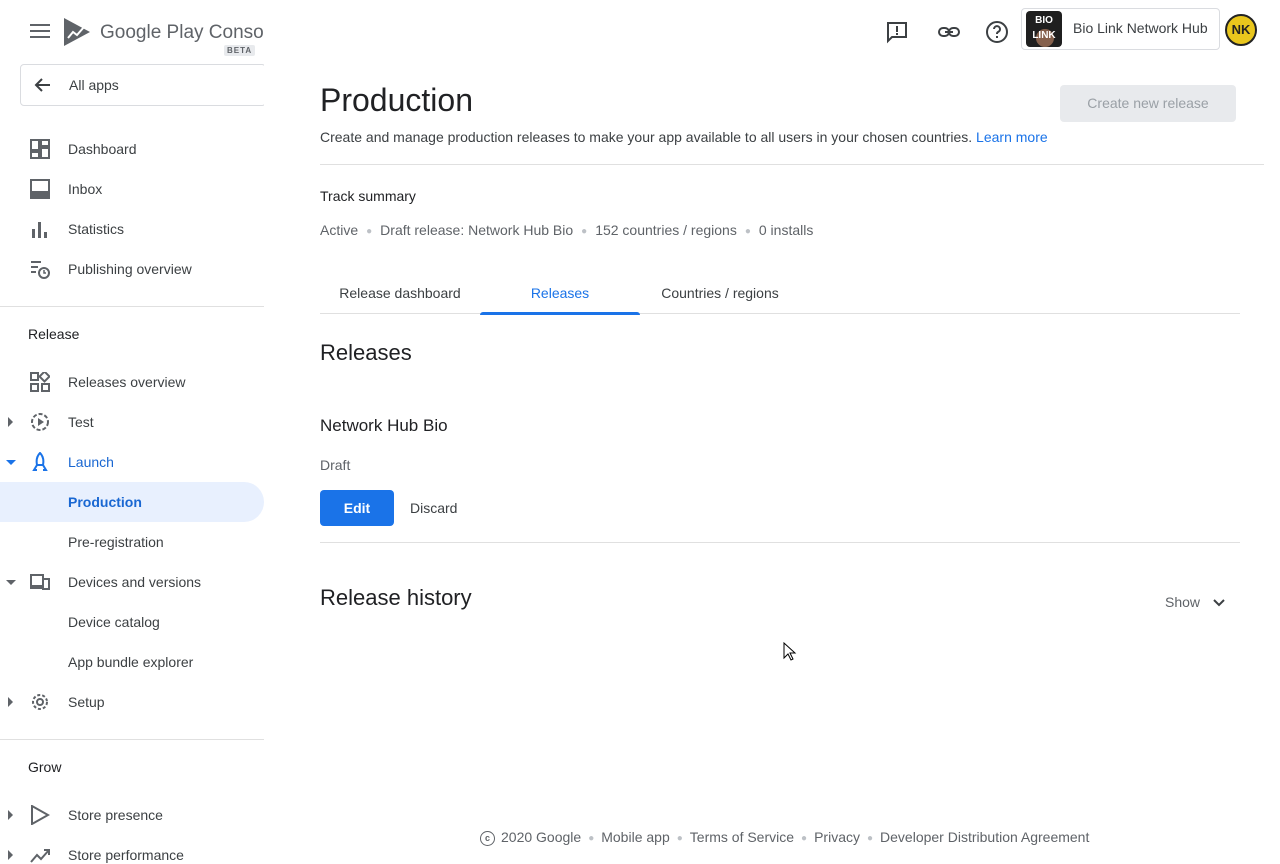 This screenshot has width=1280, height=864. I want to click on footer-link-privacy: Privacy, so click(837, 837).